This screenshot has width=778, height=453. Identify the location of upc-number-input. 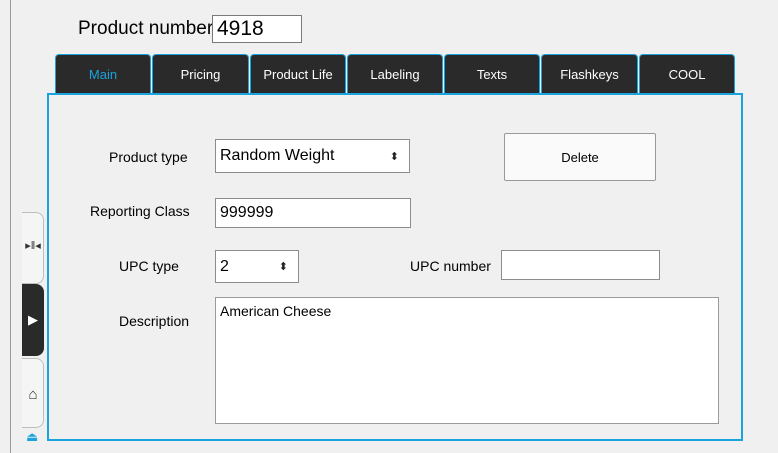
(580, 265).